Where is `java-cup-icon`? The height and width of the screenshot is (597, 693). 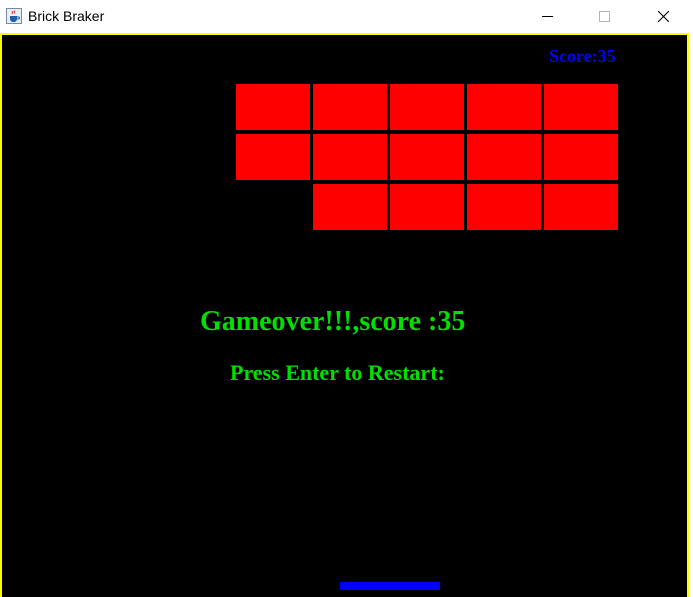 java-cup-icon is located at coordinates (14, 16).